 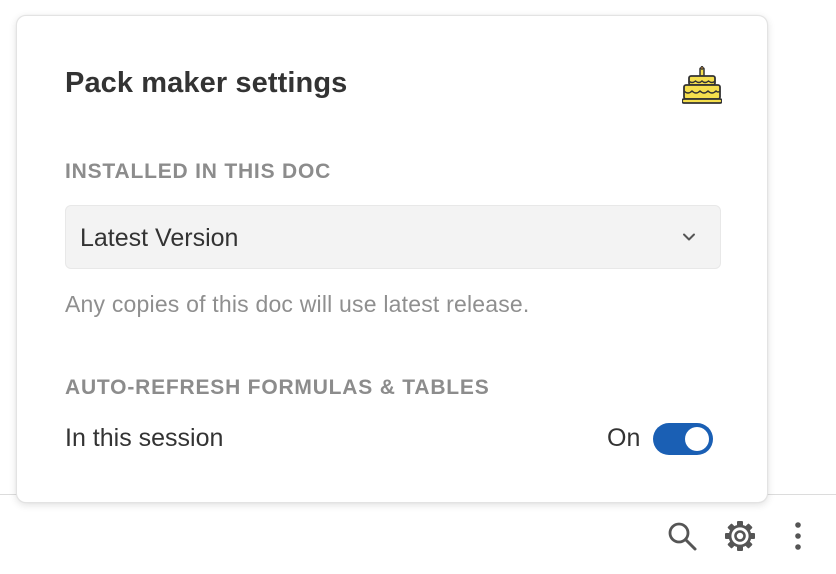 I want to click on auto-refresh-toggle, so click(x=683, y=439).